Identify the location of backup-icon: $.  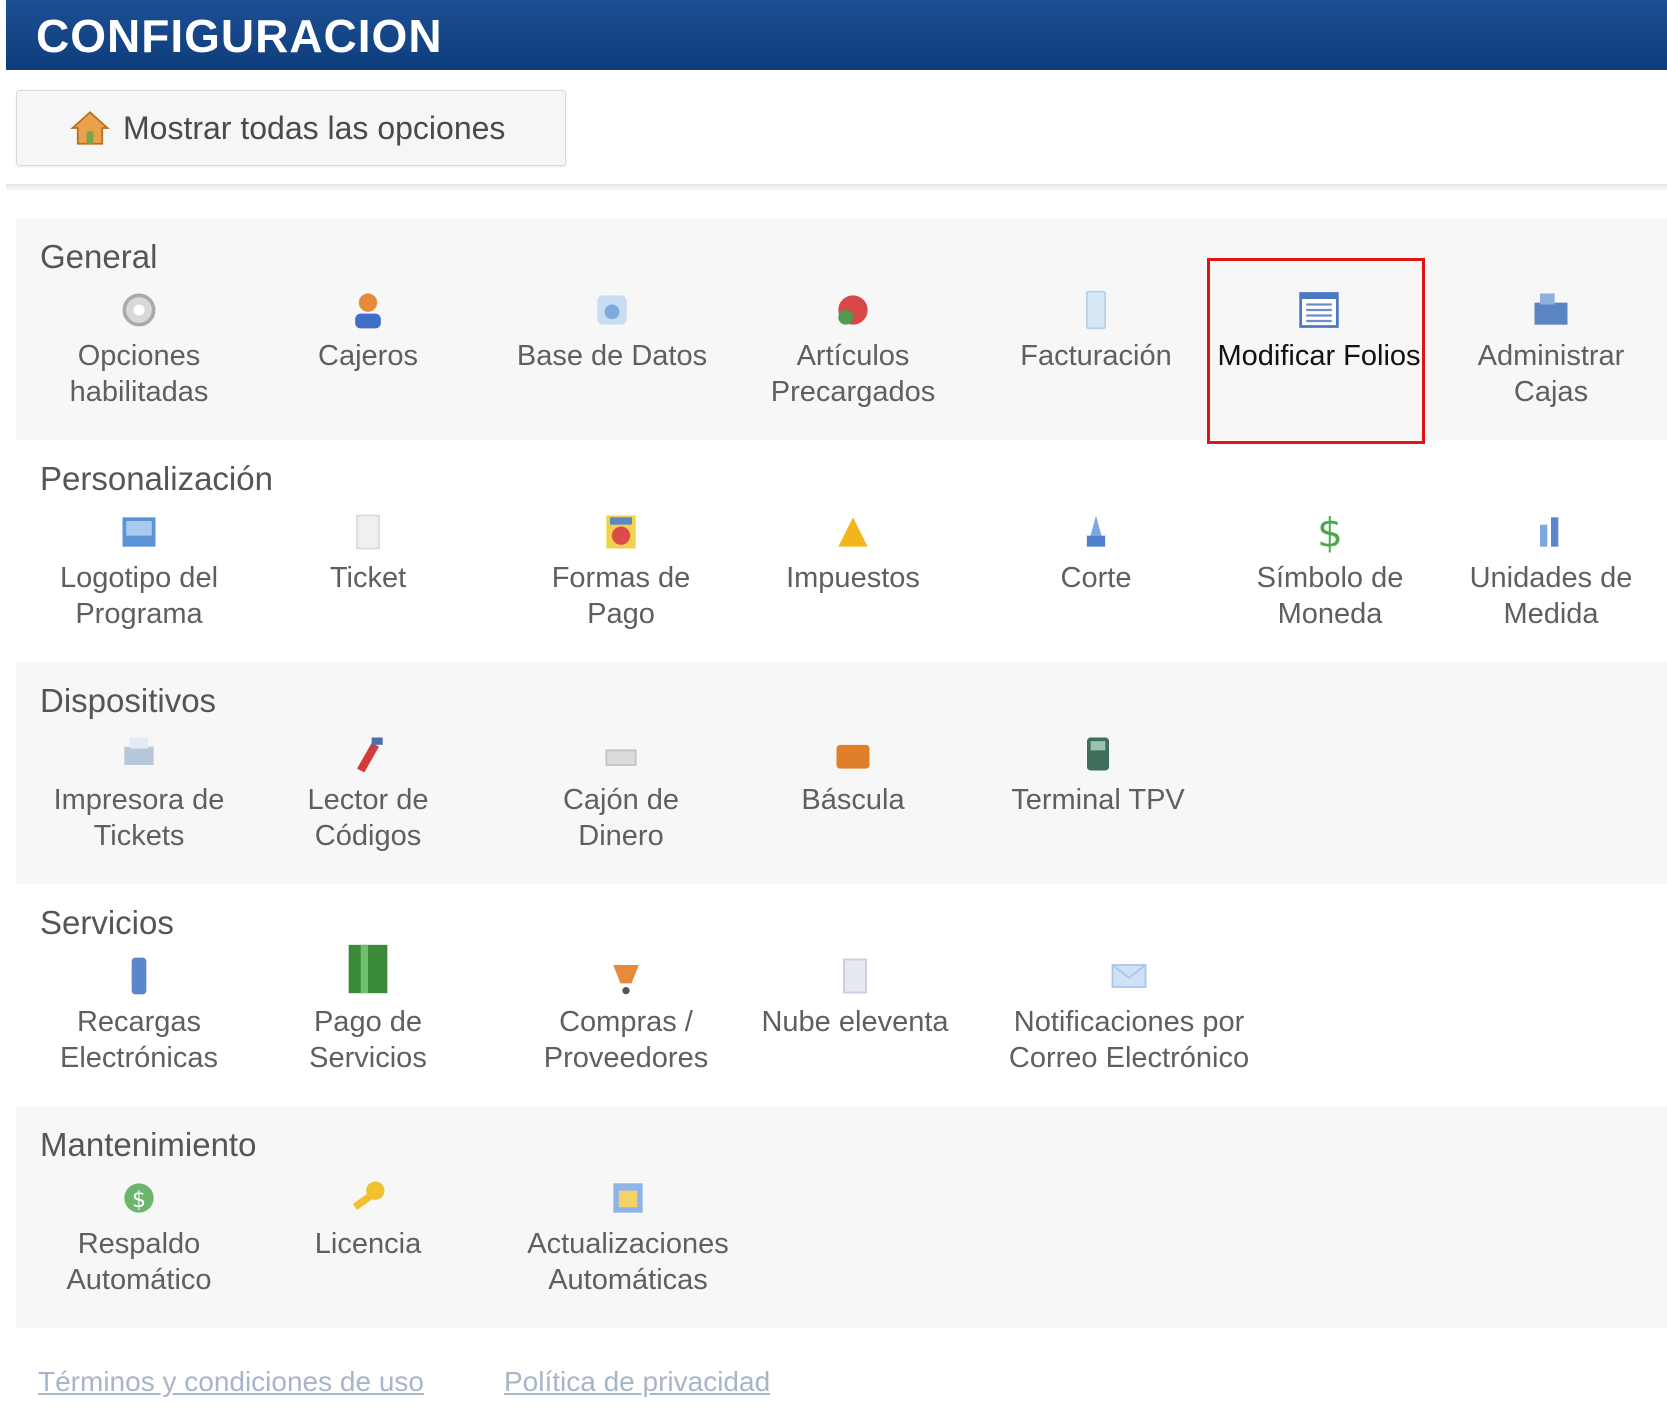
(139, 1198).